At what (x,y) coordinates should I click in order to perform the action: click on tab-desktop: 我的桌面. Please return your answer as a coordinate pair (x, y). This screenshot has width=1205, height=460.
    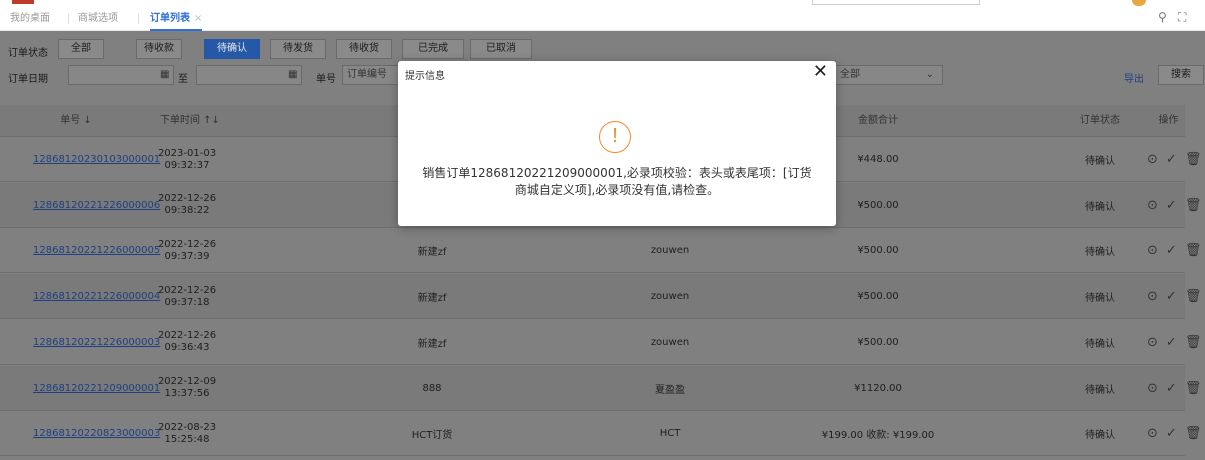
    Looking at the image, I should click on (30, 18).